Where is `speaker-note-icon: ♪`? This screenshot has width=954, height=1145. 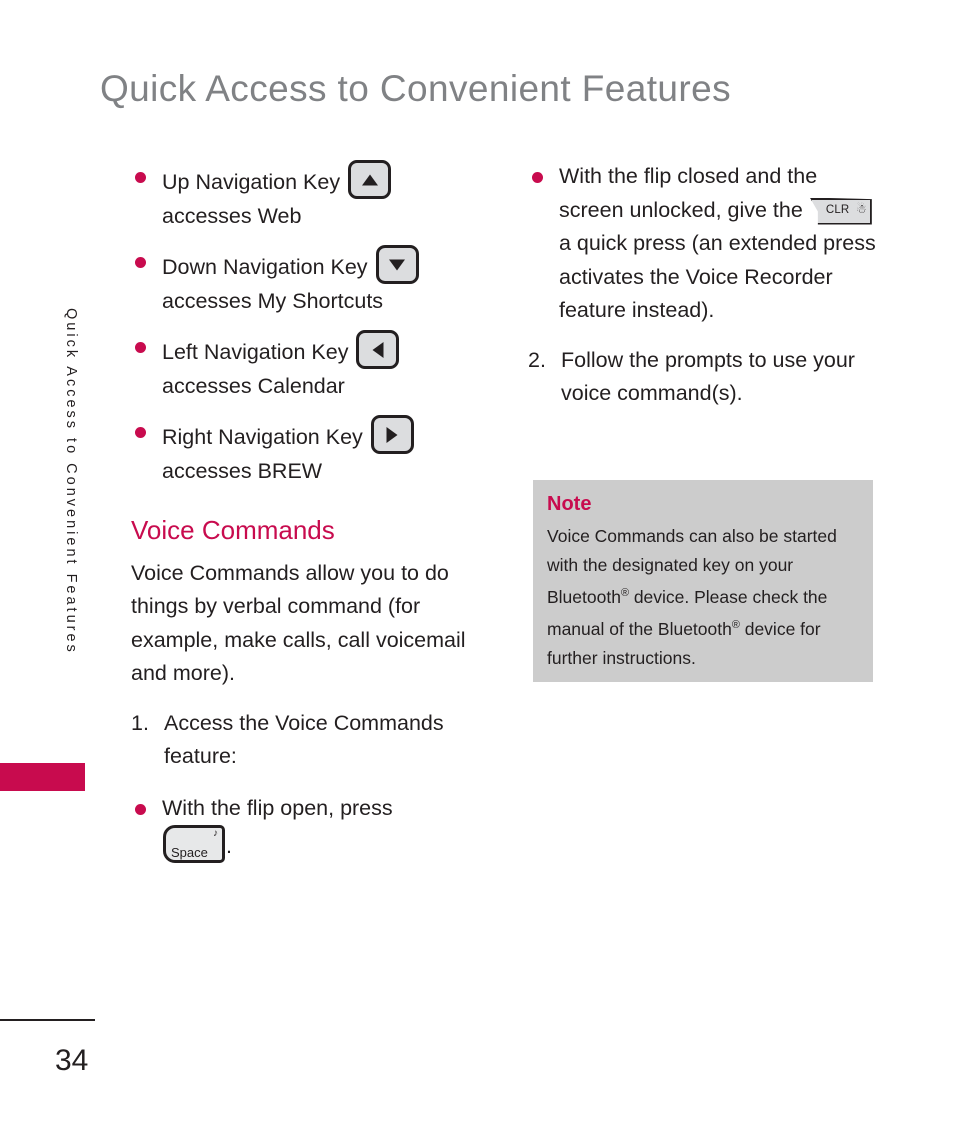 speaker-note-icon: ♪ is located at coordinates (215, 834).